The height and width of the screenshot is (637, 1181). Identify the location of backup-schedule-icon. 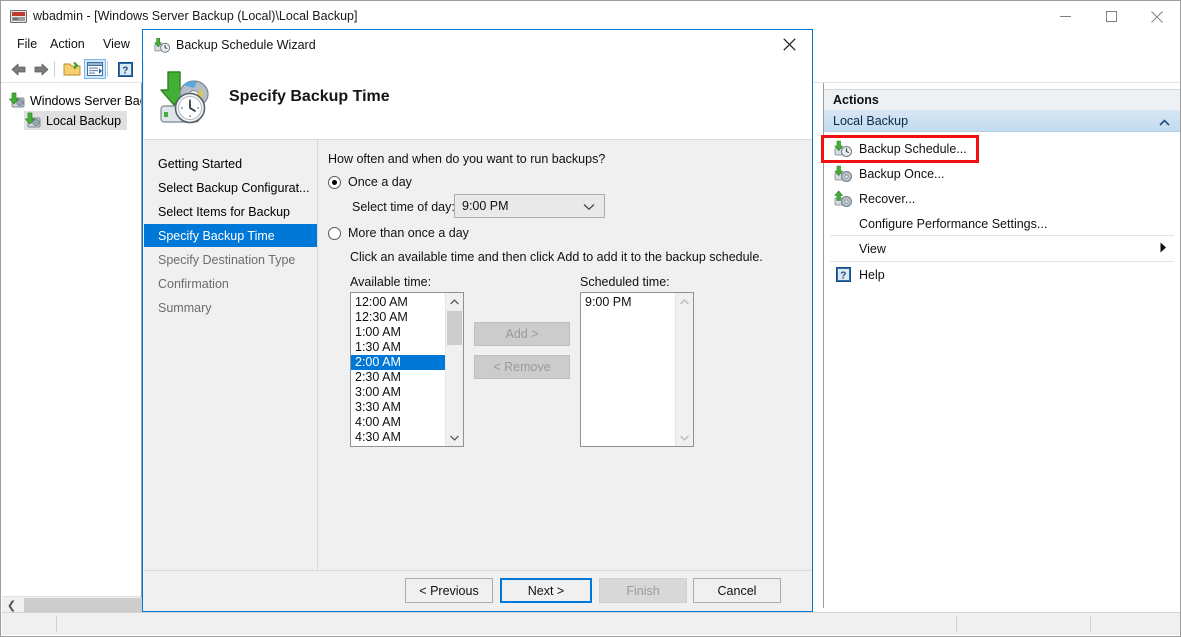
(843, 149).